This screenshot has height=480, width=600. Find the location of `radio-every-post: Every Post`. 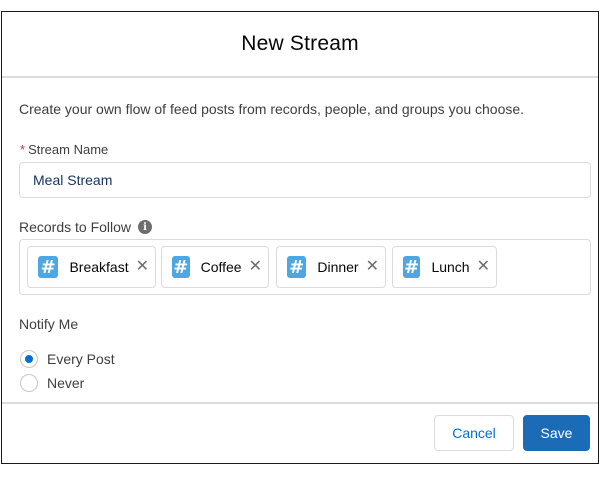

radio-every-post: Every Post is located at coordinates (67, 359).